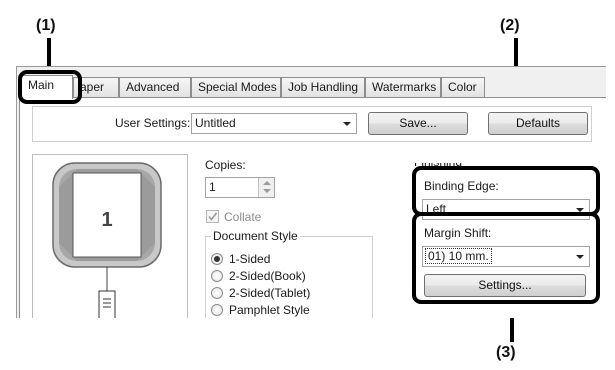 The image size is (615, 370). I want to click on preview-page-number: 1, so click(107, 220).